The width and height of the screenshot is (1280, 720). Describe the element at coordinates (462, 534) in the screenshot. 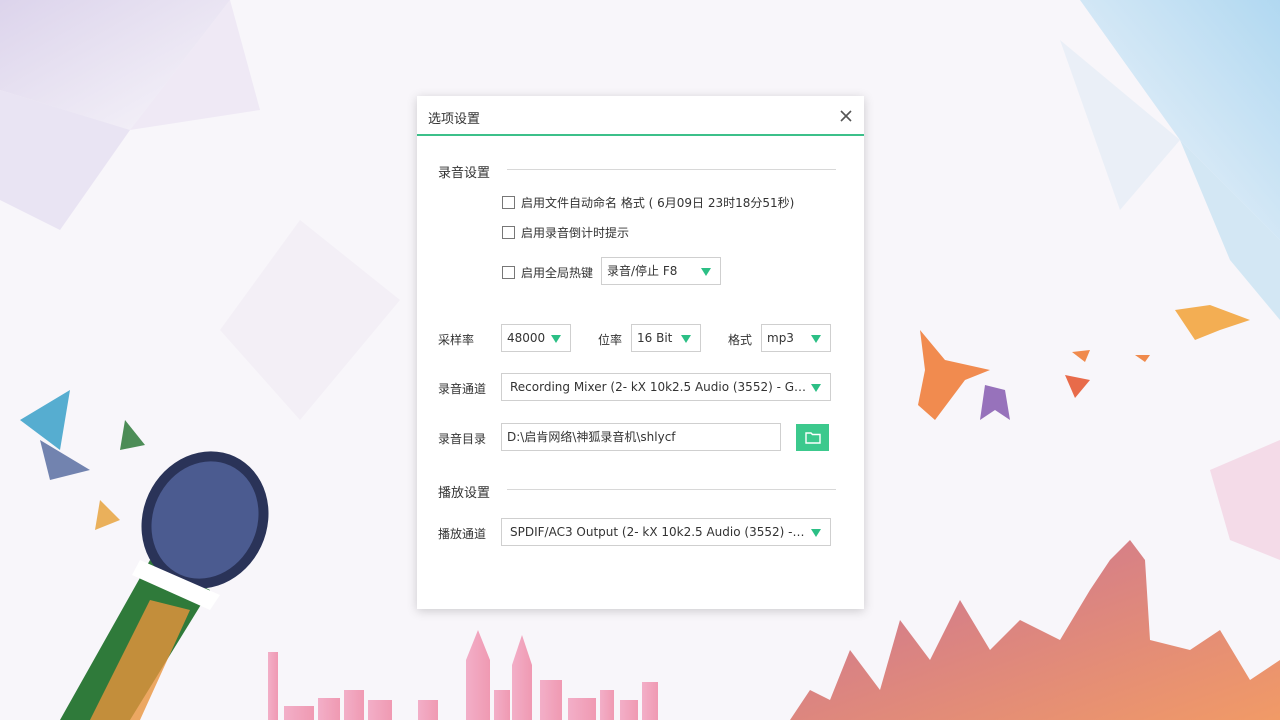

I see `playback-channel-label: 播放通道` at that location.